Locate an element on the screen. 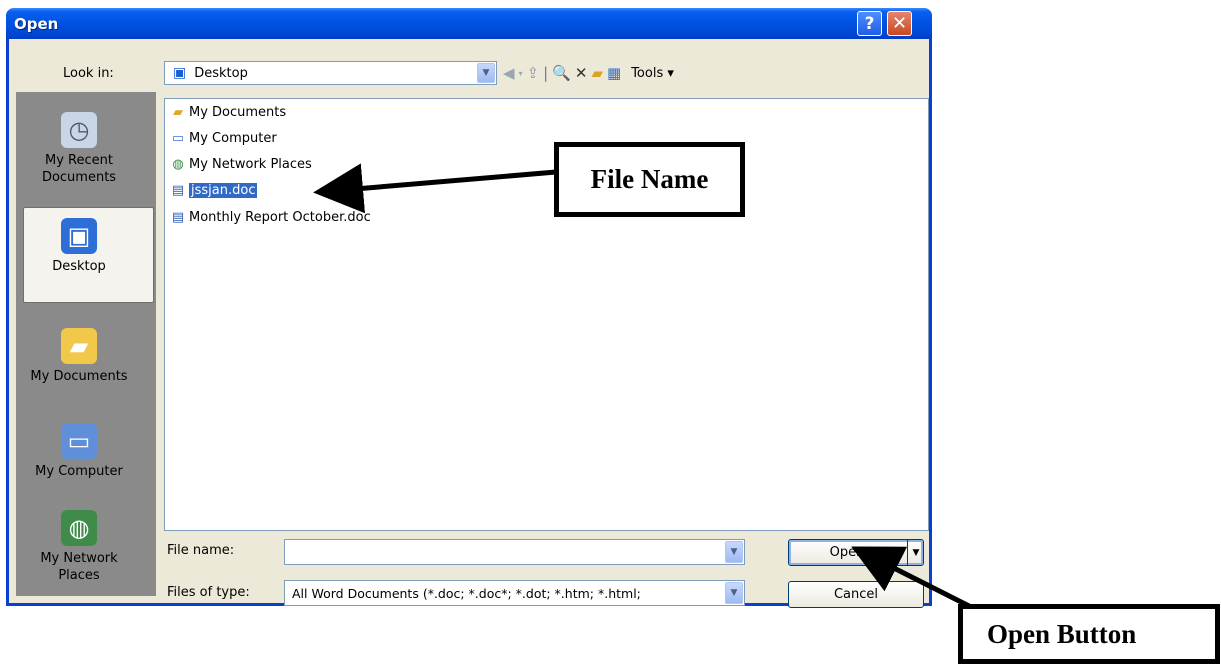 This screenshot has width=1221, height=664. file-name-callout: File Name is located at coordinates (649, 179).